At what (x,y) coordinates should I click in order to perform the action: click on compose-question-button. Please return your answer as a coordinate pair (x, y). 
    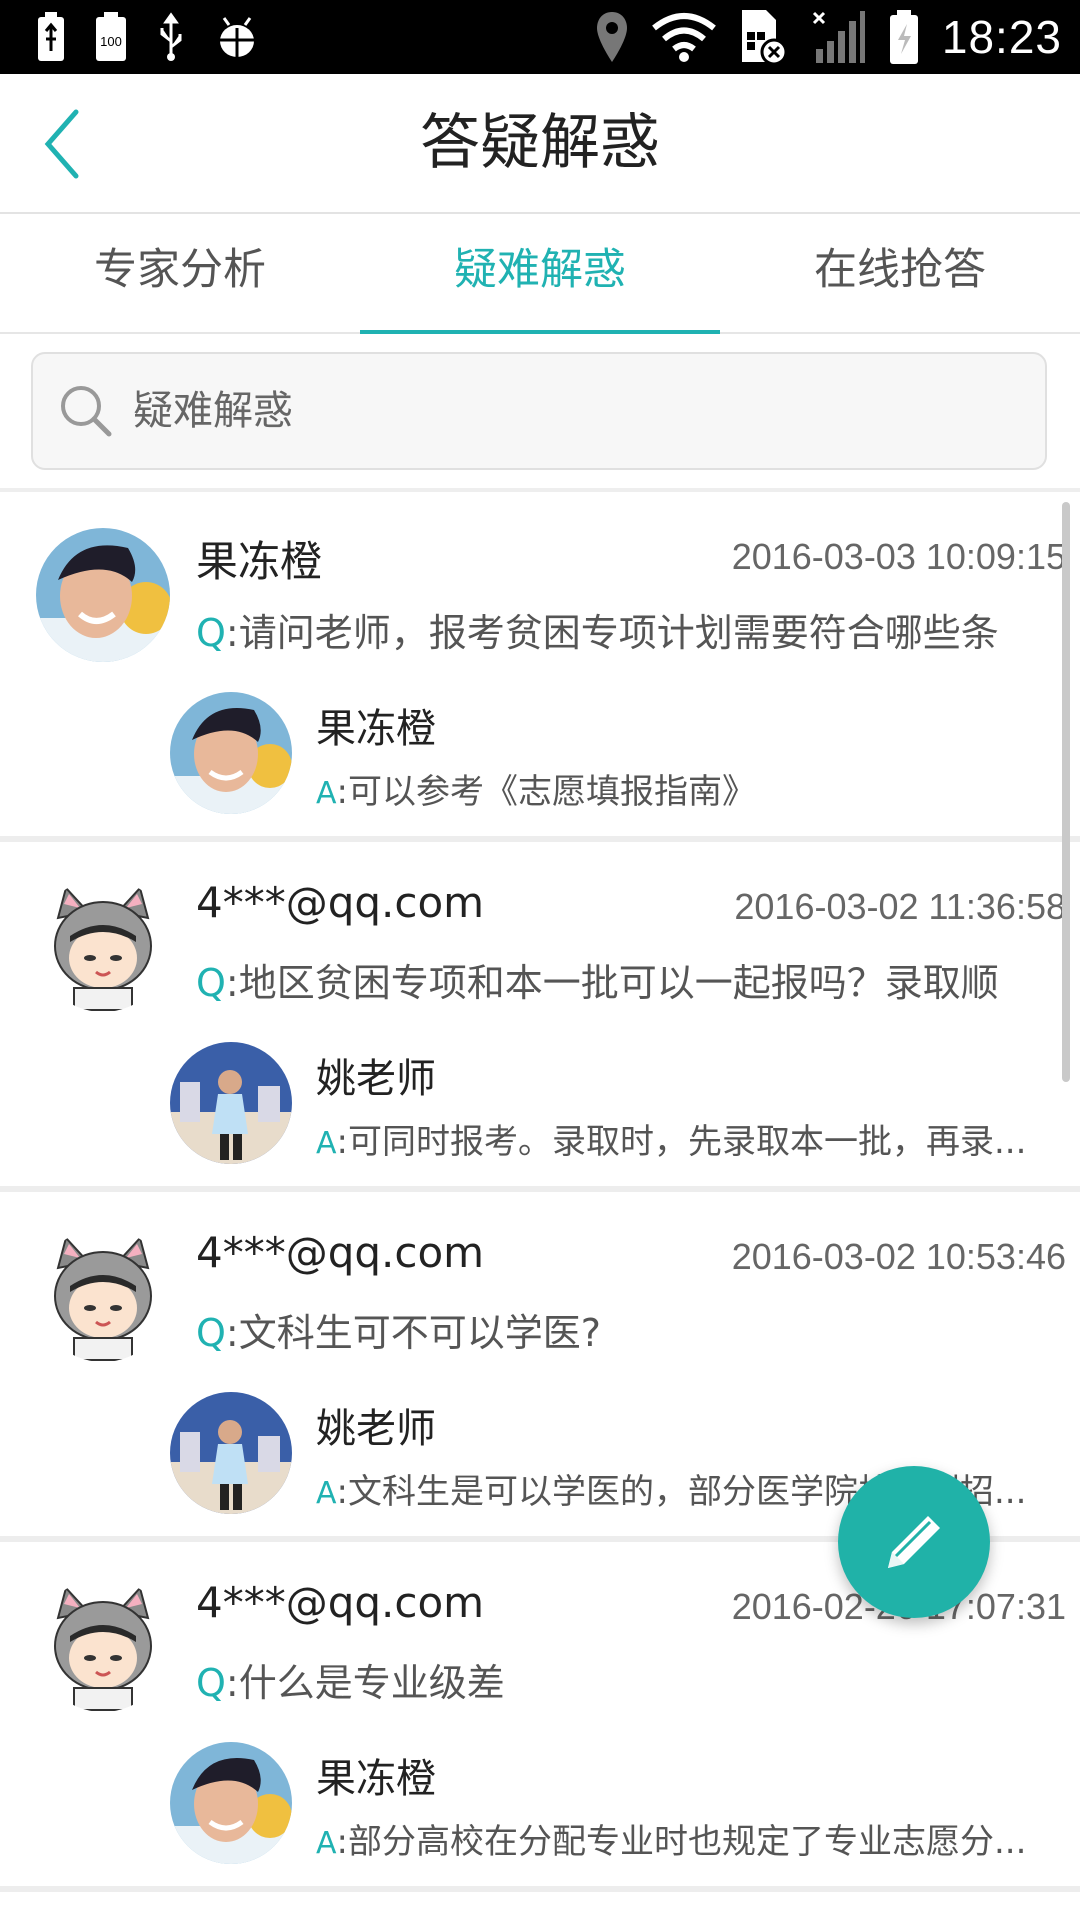
    Looking at the image, I should click on (914, 1542).